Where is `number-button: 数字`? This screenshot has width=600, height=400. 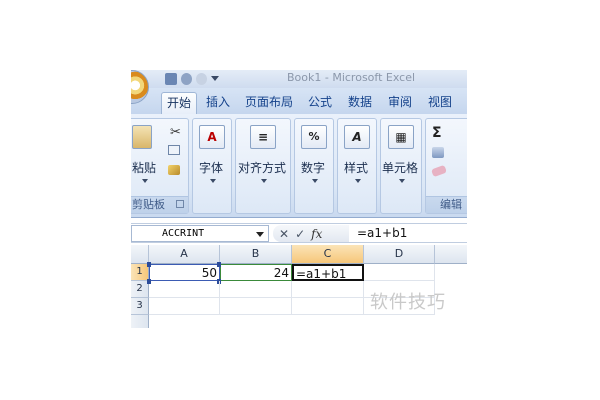 number-button: 数字 is located at coordinates (313, 167).